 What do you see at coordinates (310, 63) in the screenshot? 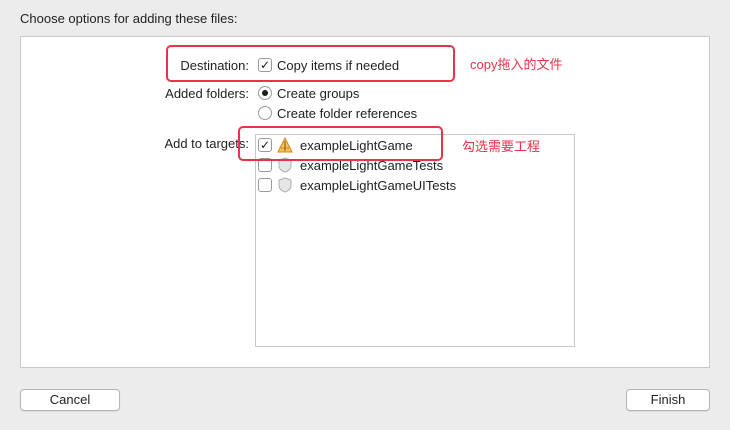
I see `annotation-box-destination` at bounding box center [310, 63].